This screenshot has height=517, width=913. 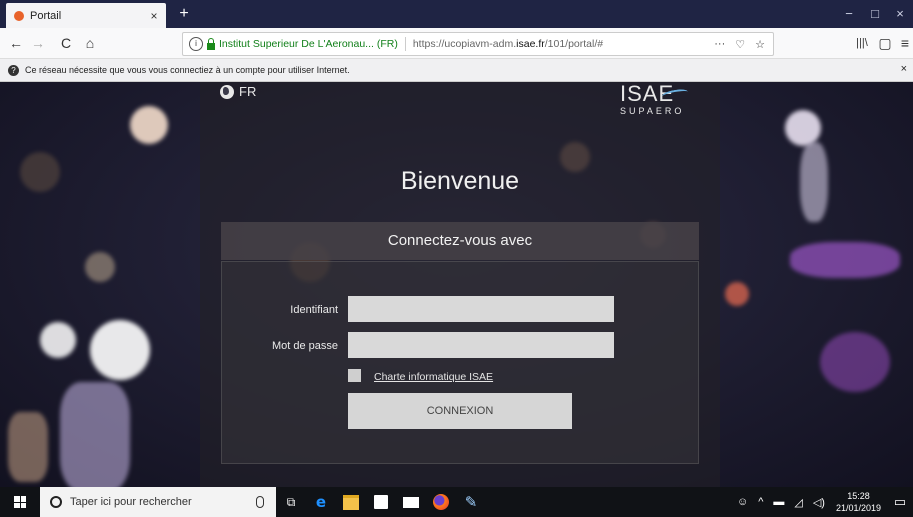 What do you see at coordinates (66, 43) in the screenshot?
I see `reload-icon: C` at bounding box center [66, 43].